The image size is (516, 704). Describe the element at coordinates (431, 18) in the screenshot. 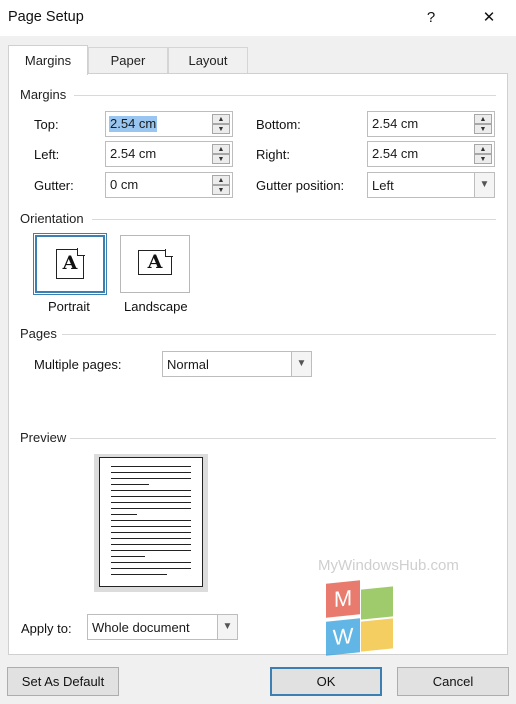

I see `help-button: ?` at that location.